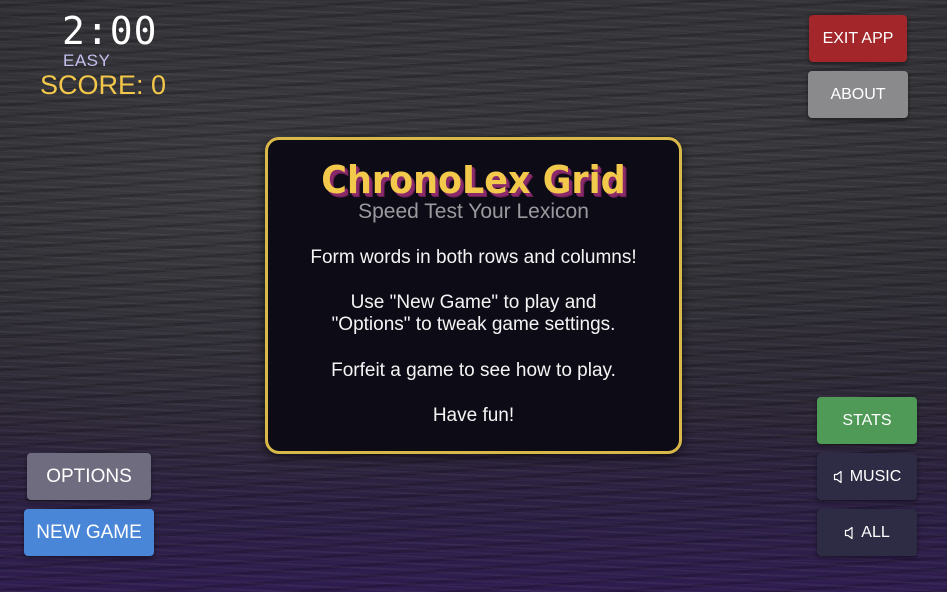 The height and width of the screenshot is (592, 947). I want to click on music-toggle-button: MUSIC, so click(867, 476).